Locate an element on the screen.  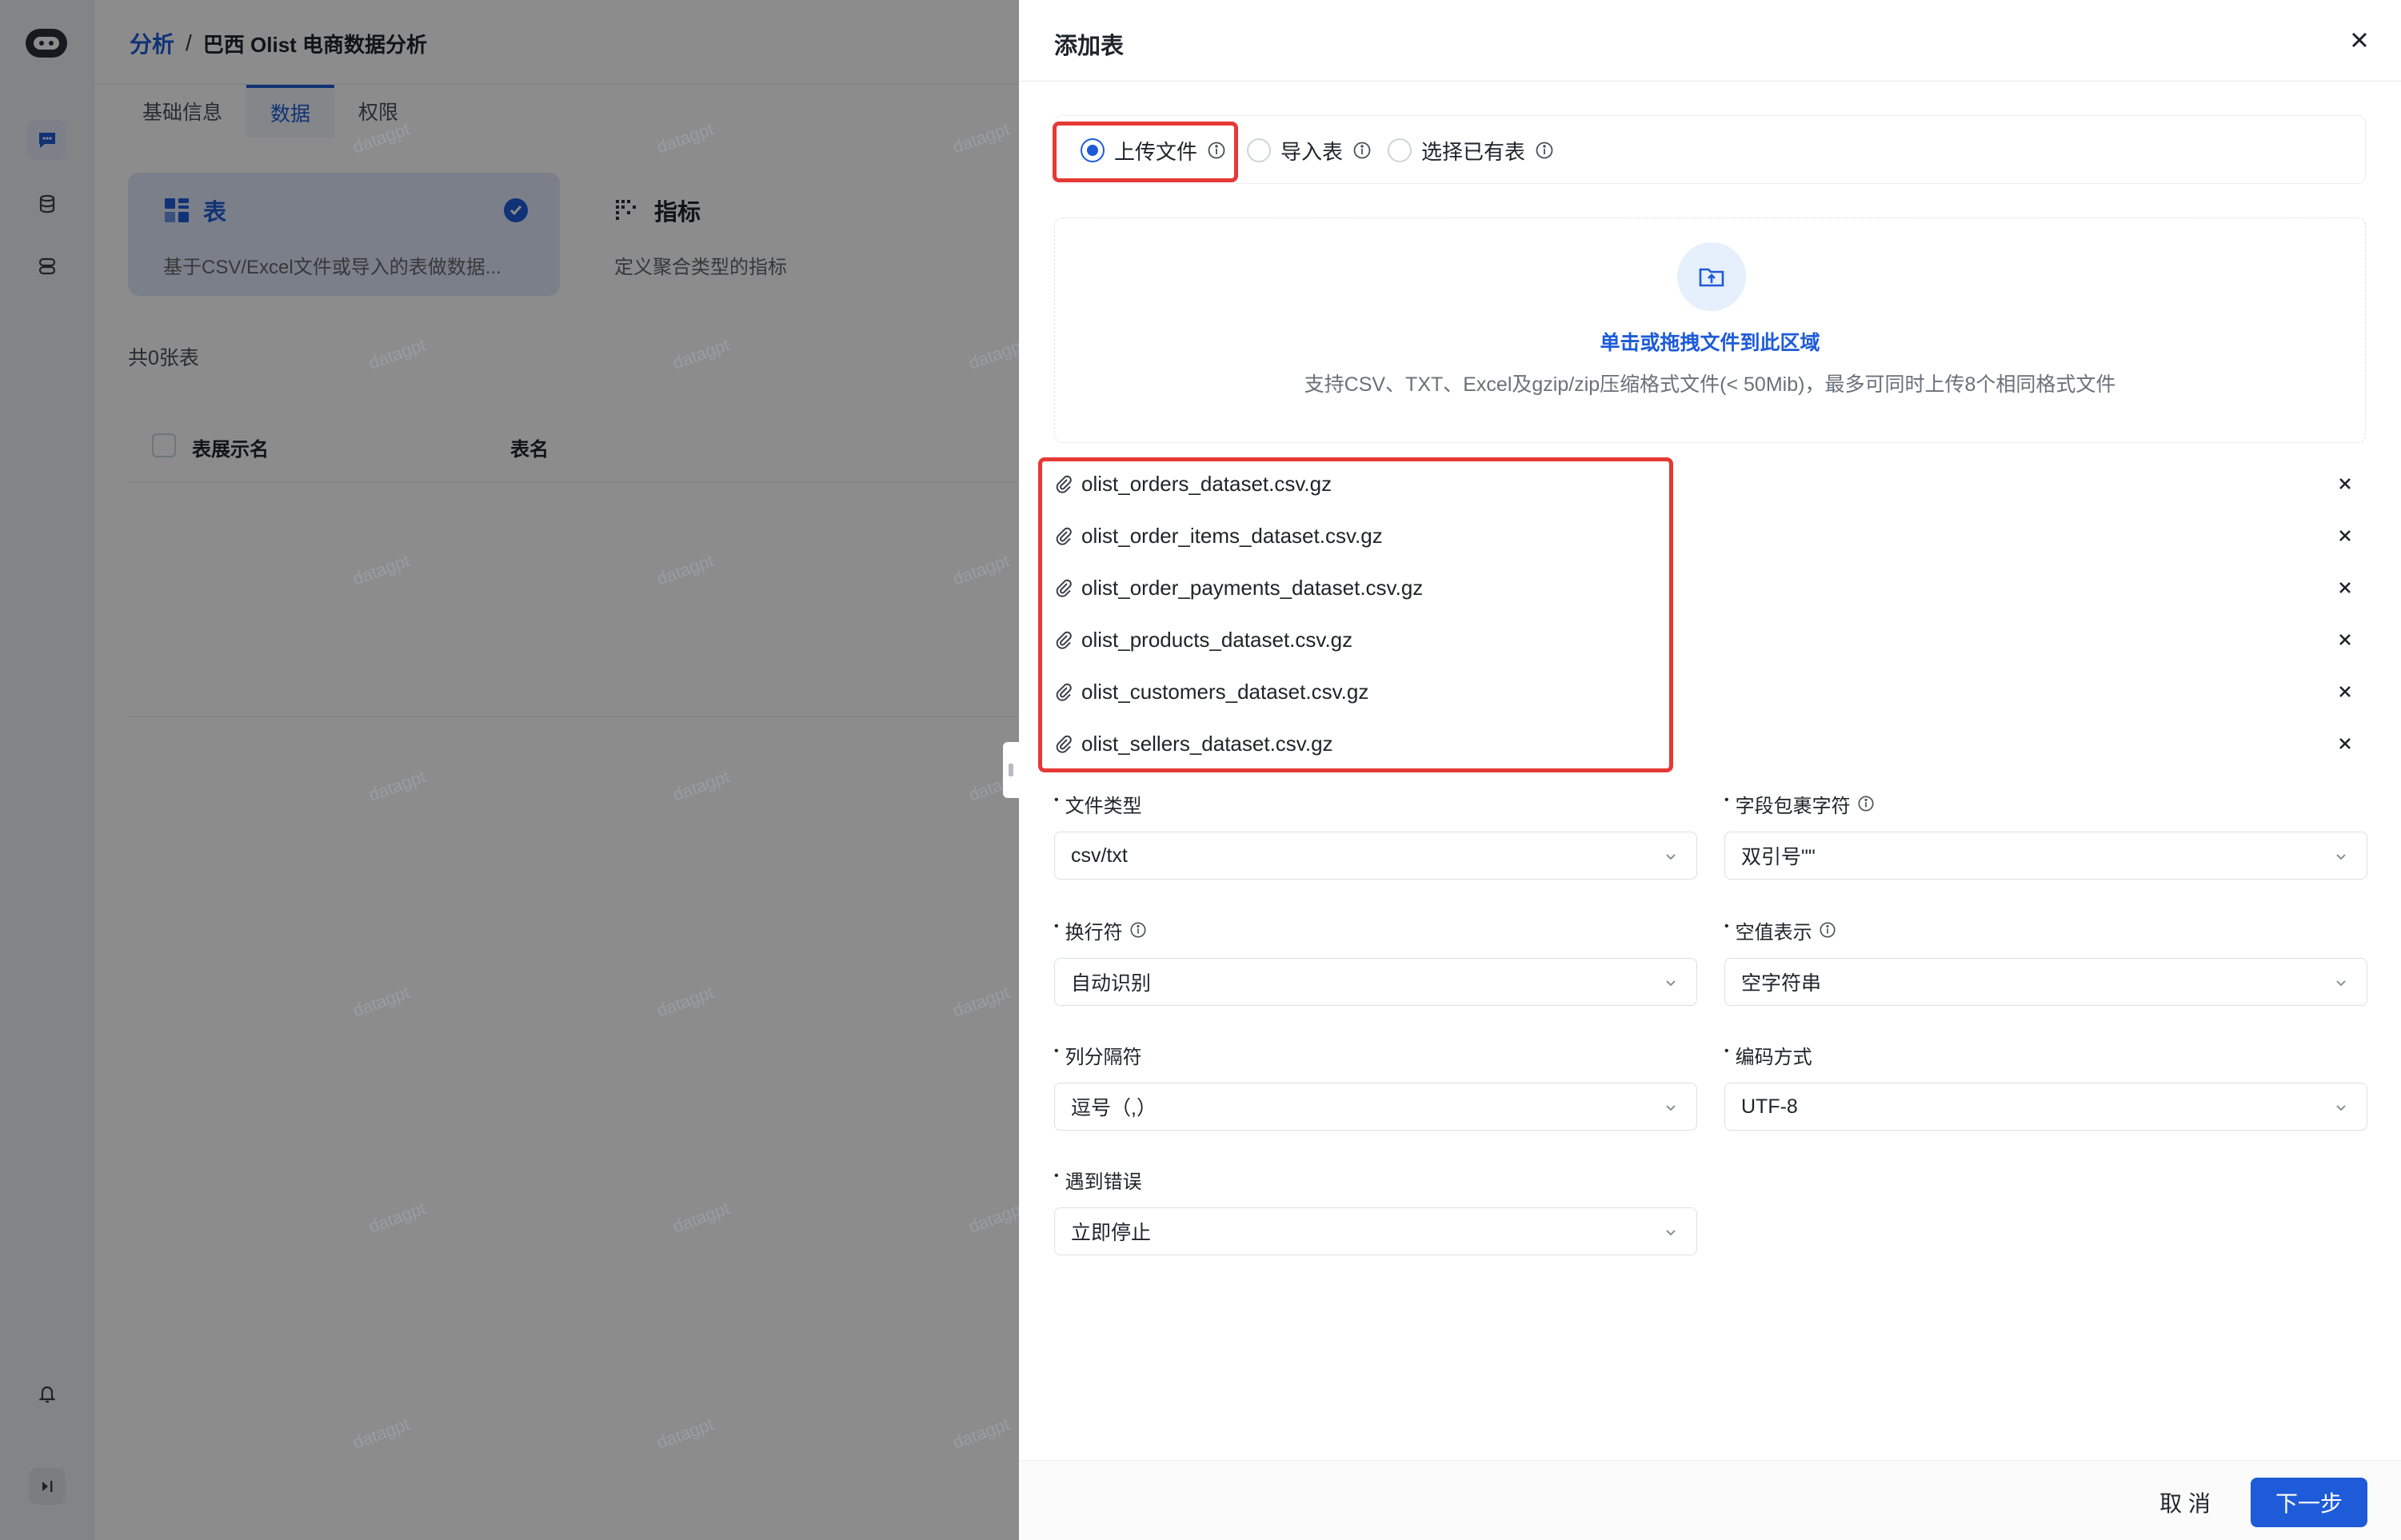
radio-import-table-circle is located at coordinates (1259, 150).